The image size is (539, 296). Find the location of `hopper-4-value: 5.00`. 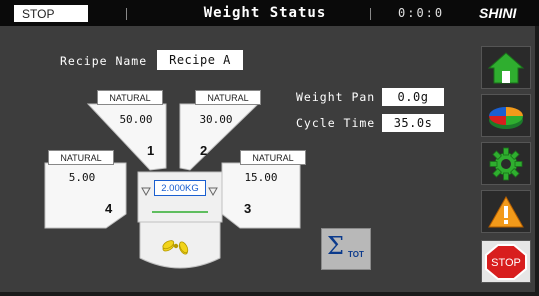

hopper-4-value: 5.00 is located at coordinates (82, 177).